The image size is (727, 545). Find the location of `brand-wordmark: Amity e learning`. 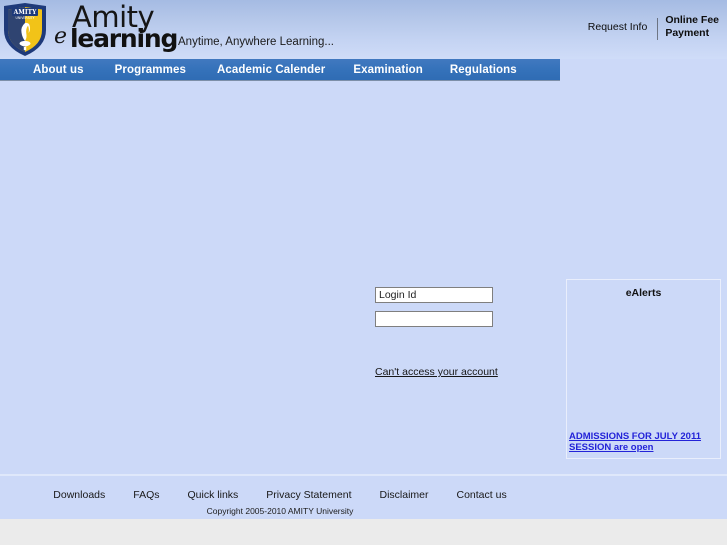

brand-wordmark: Amity e learning is located at coordinates (116, 29).